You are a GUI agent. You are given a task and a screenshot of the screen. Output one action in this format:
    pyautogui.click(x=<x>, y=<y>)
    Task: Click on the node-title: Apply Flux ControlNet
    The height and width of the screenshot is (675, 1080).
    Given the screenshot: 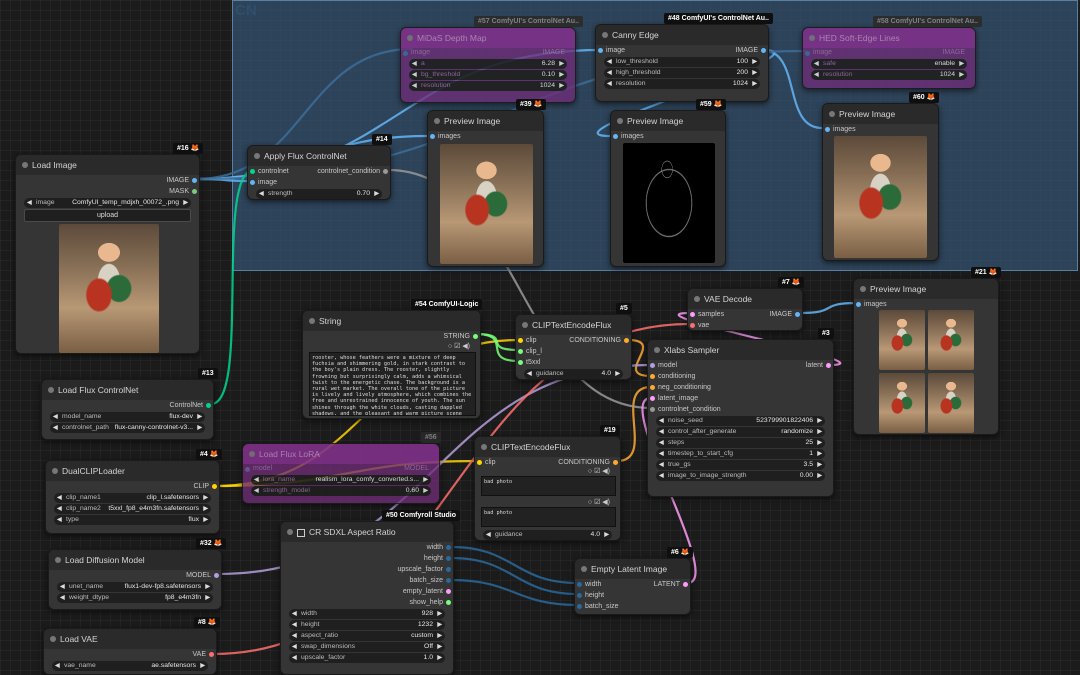 What is the action you would take?
    pyautogui.click(x=319, y=156)
    